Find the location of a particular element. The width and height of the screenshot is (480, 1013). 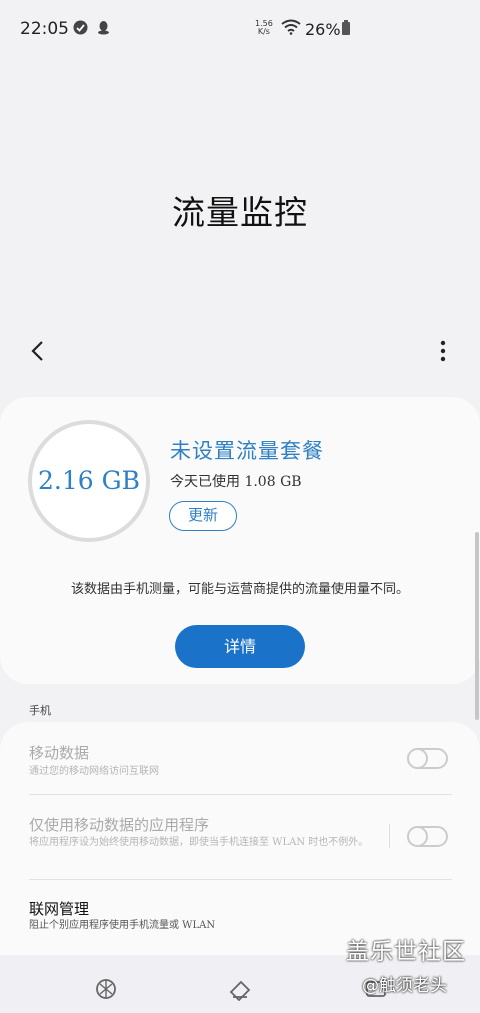

row-subtitle: 阻止个别应用程序使用手机流量或 WLAN is located at coordinates (122, 925).